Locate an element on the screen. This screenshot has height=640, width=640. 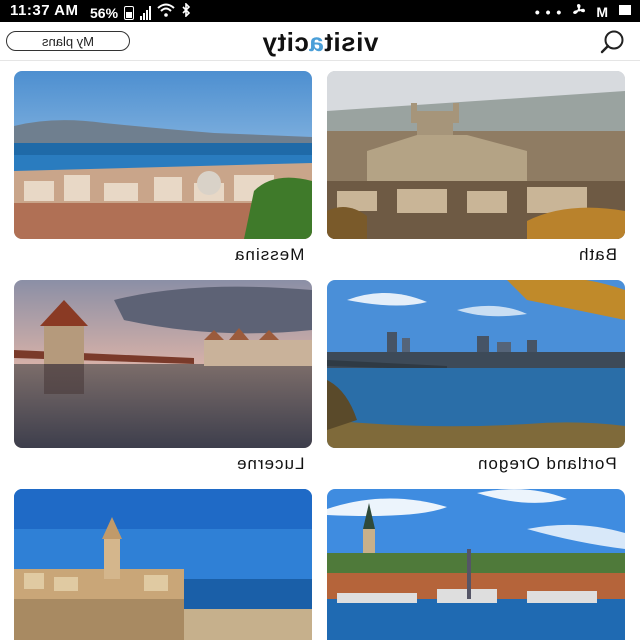
more-dots-icon: • • • is located at coordinates (548, 11).